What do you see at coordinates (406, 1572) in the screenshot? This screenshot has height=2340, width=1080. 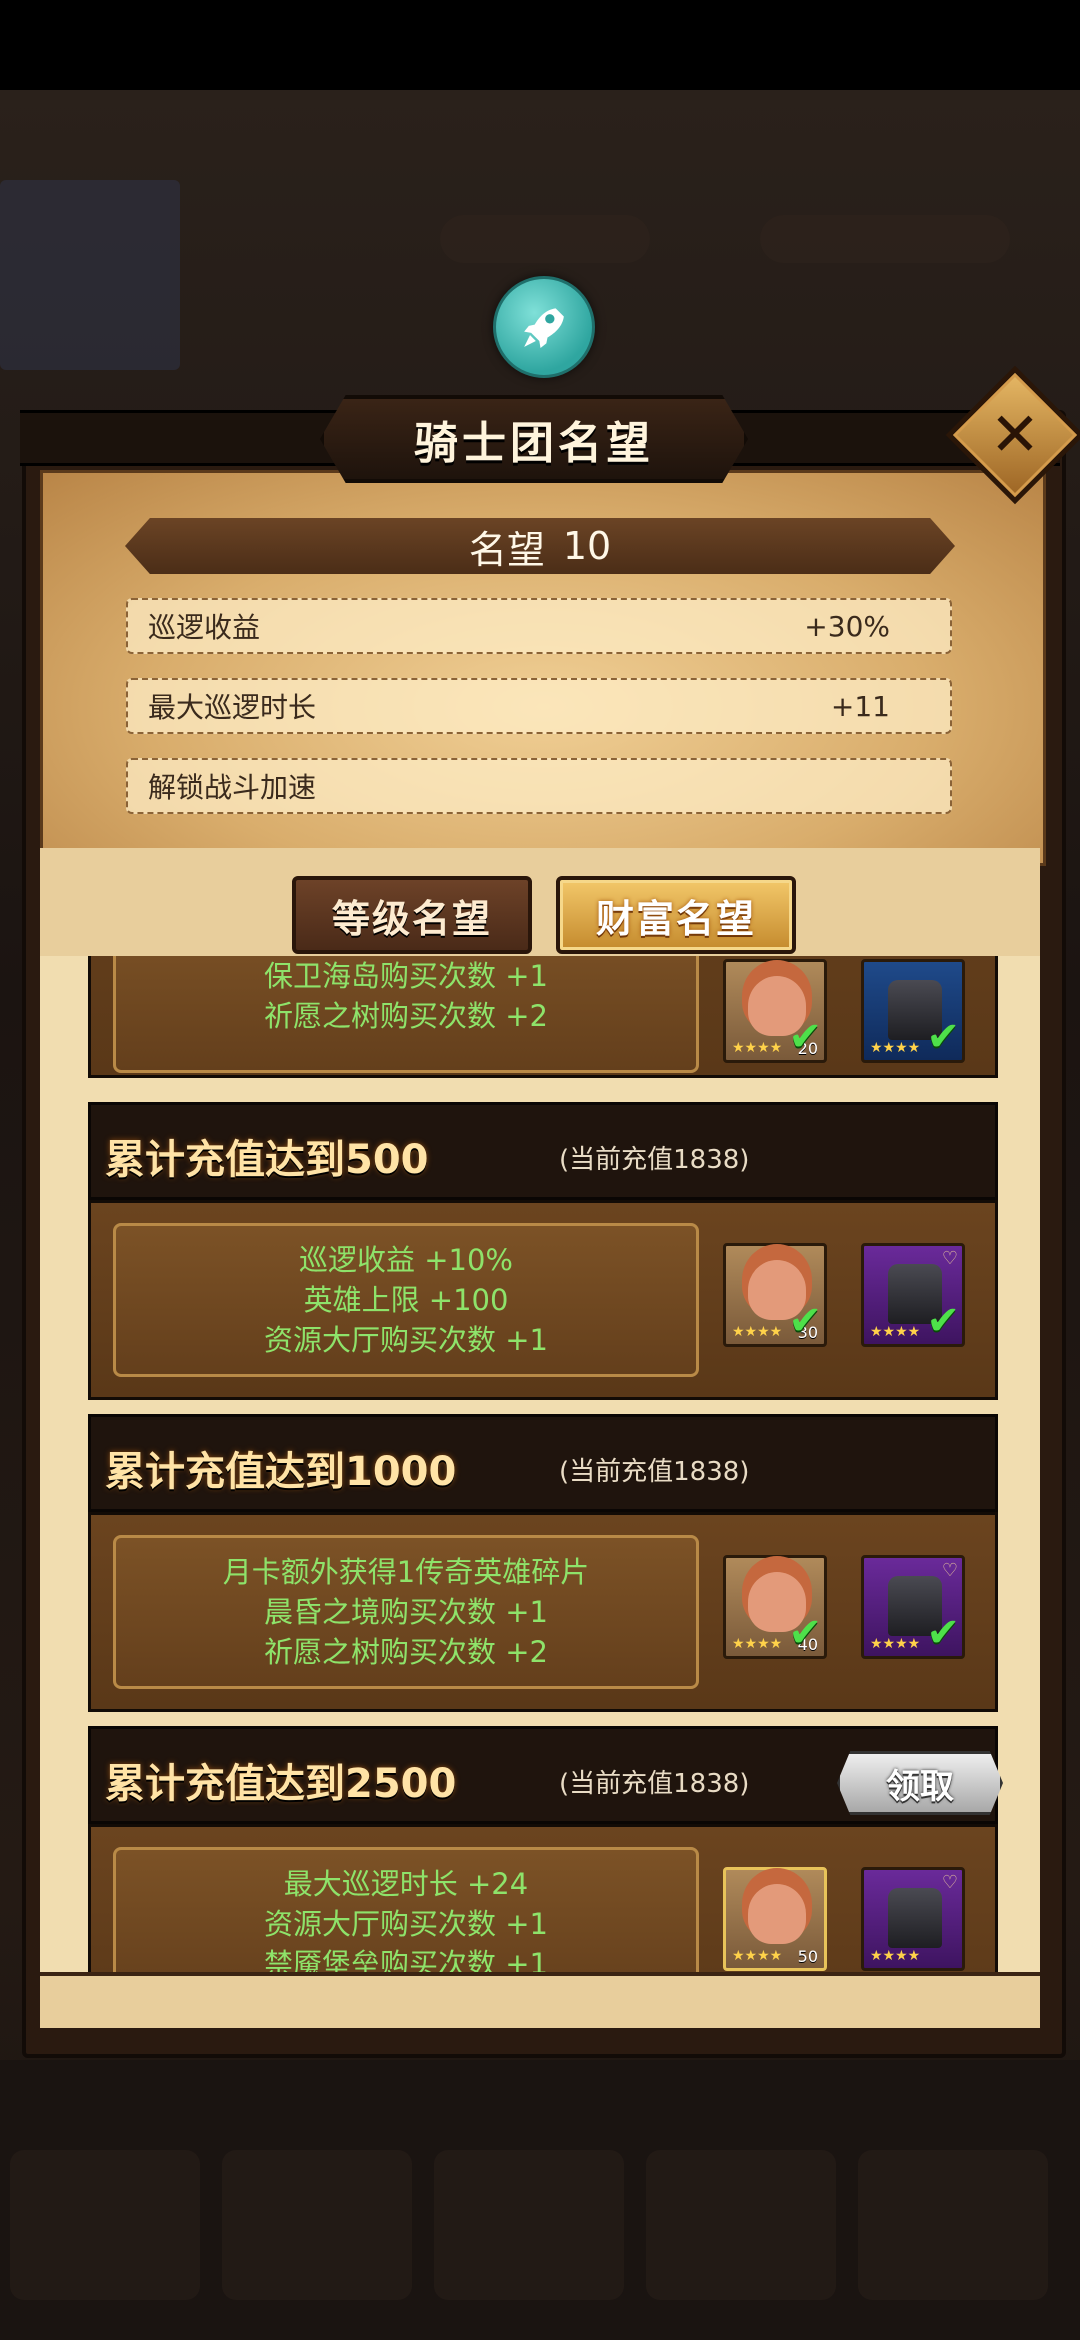 I see `benefit-text: 月卡额外获得1传奇英雄碎片` at bounding box center [406, 1572].